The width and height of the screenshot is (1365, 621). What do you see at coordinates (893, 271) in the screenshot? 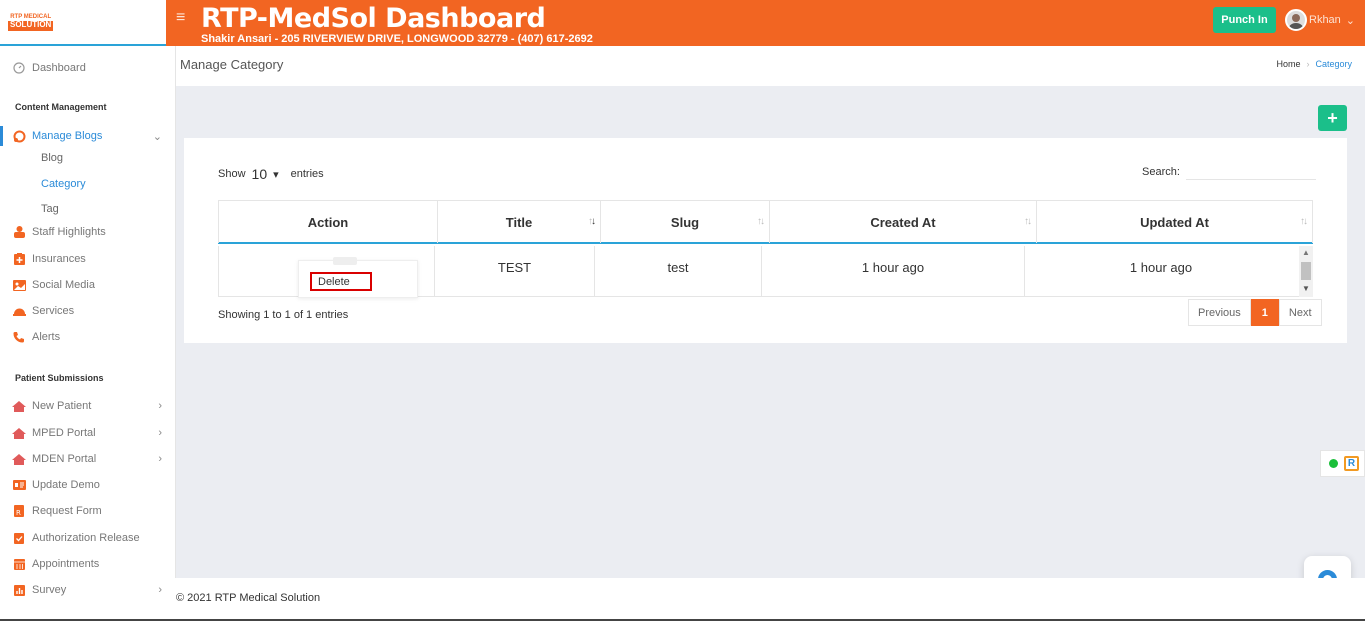
I see `cell-created-at: 1 hour ago` at bounding box center [893, 271].